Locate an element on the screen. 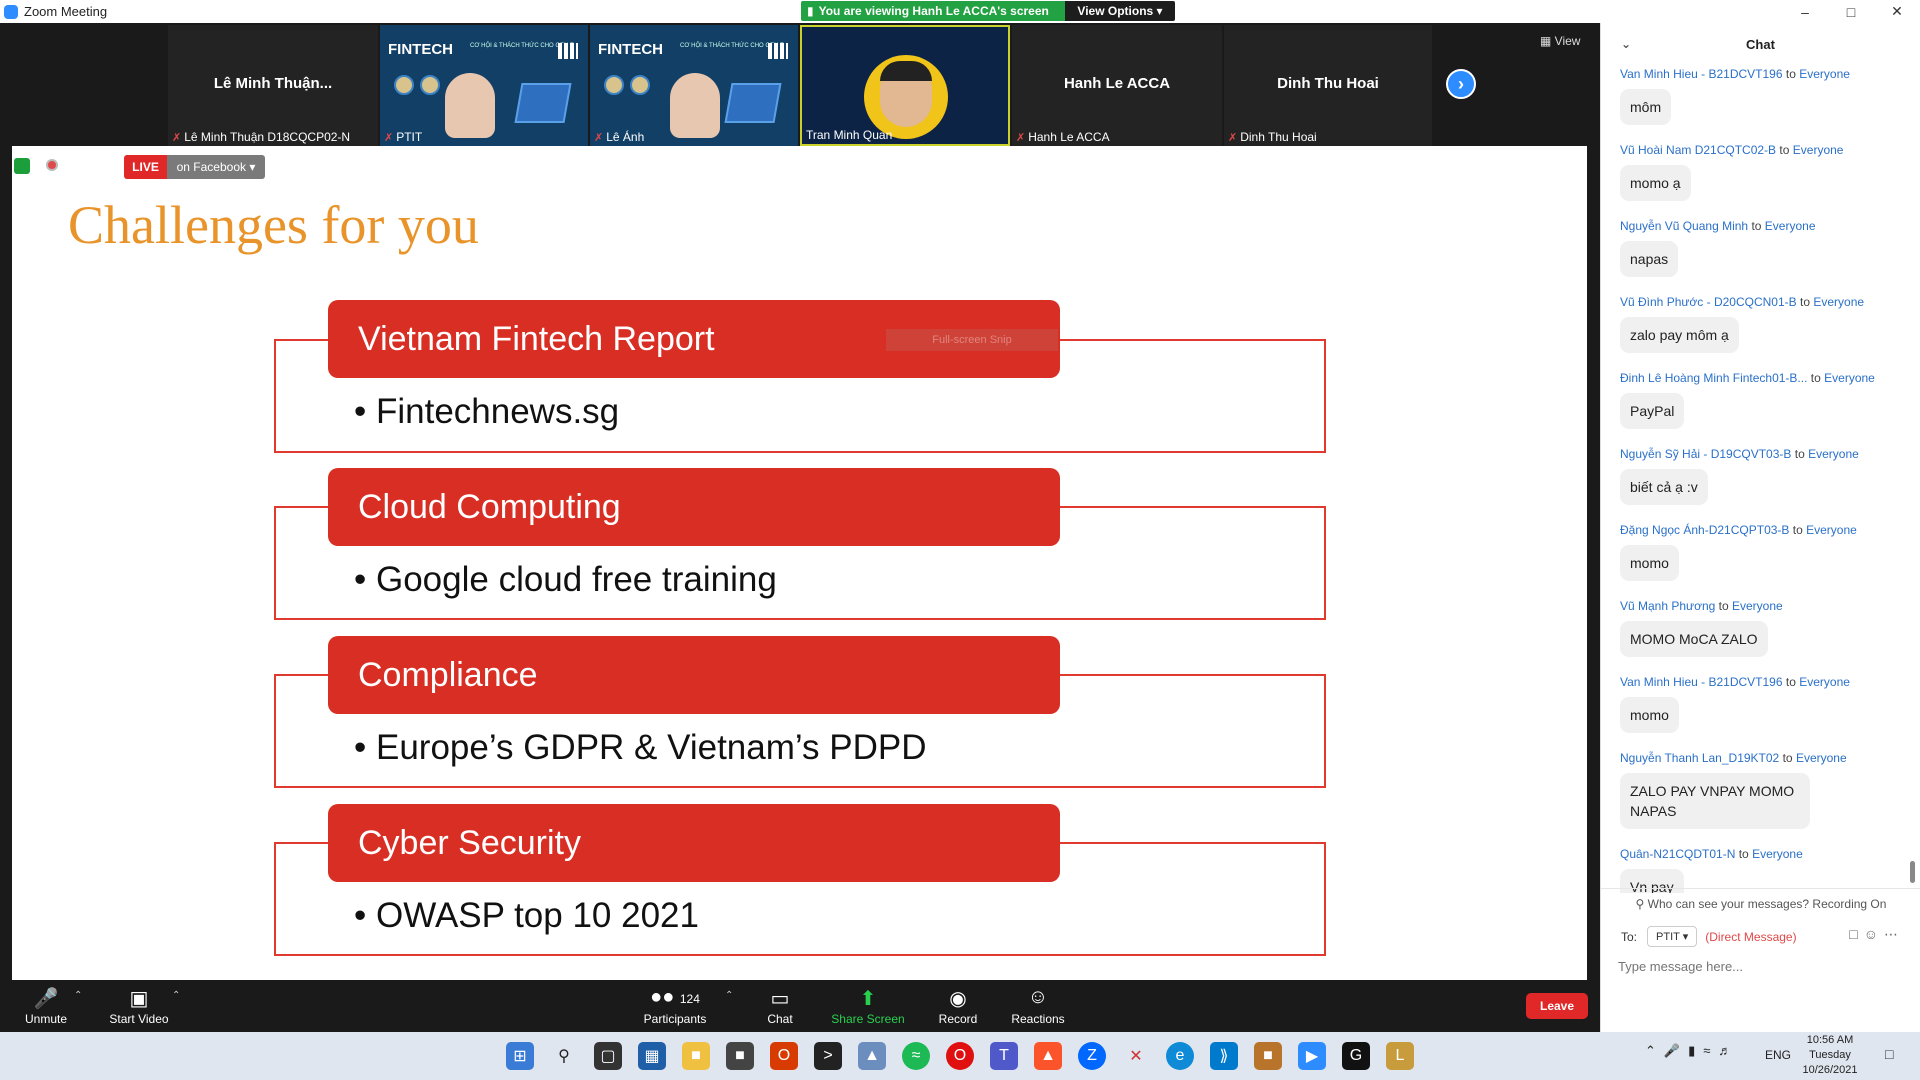 Image resolution: width=1920 pixels, height=1080 pixels. teams-icon: T is located at coordinates (1004, 1056).